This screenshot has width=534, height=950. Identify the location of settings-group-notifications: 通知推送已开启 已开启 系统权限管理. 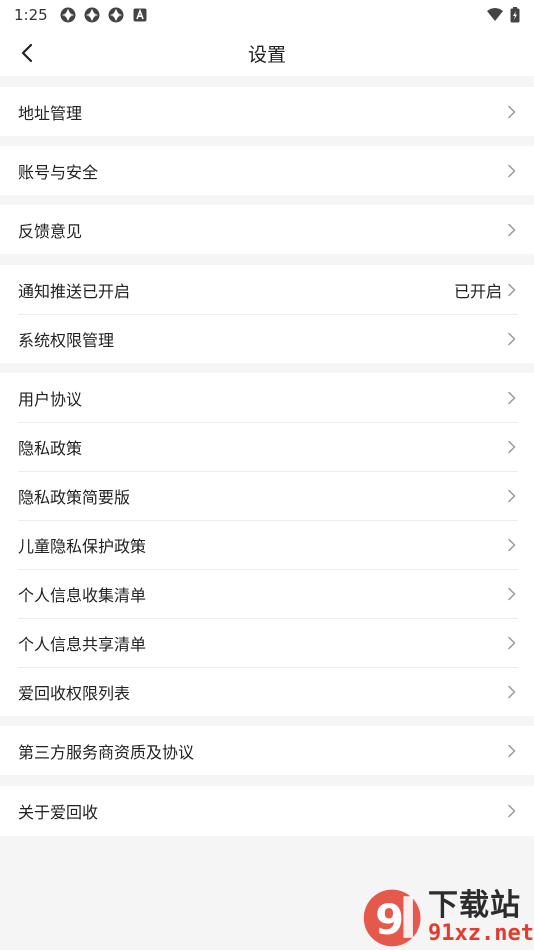
(267, 314).